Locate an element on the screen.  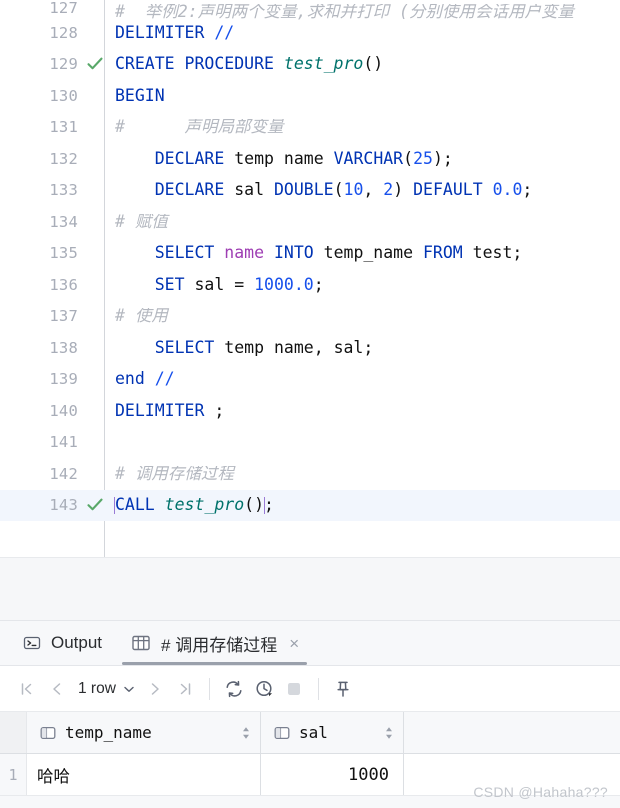
grid-header-label-sal: sal is located at coordinates (313, 732).